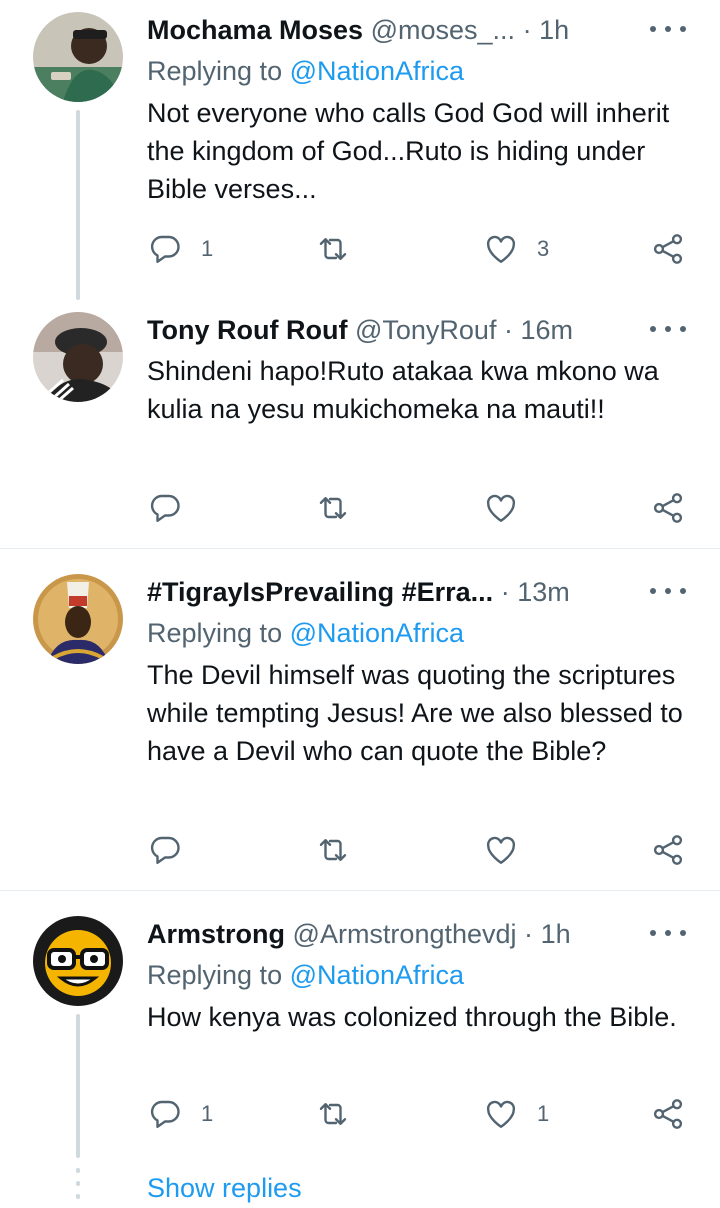  What do you see at coordinates (416, 1114) in the screenshot?
I see `tweet-actions: 1 1` at bounding box center [416, 1114].